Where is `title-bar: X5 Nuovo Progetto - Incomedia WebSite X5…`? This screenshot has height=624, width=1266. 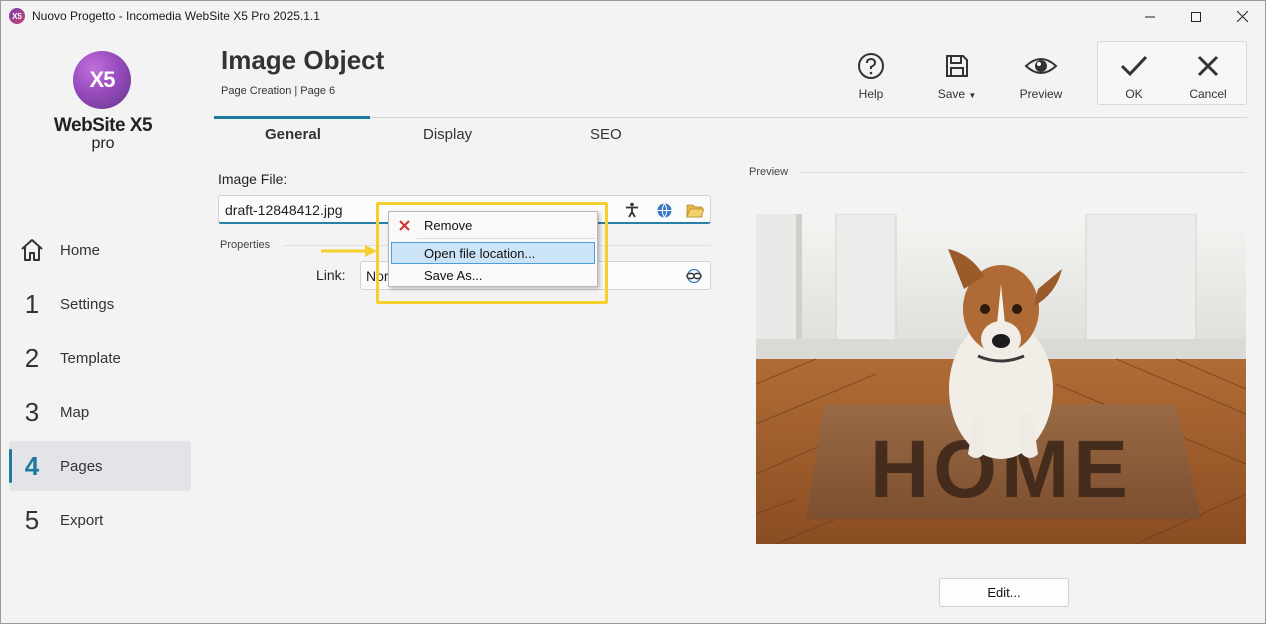
title-bar: X5 Nuovo Progetto - Incomedia WebSite X5… is located at coordinates (633, 16).